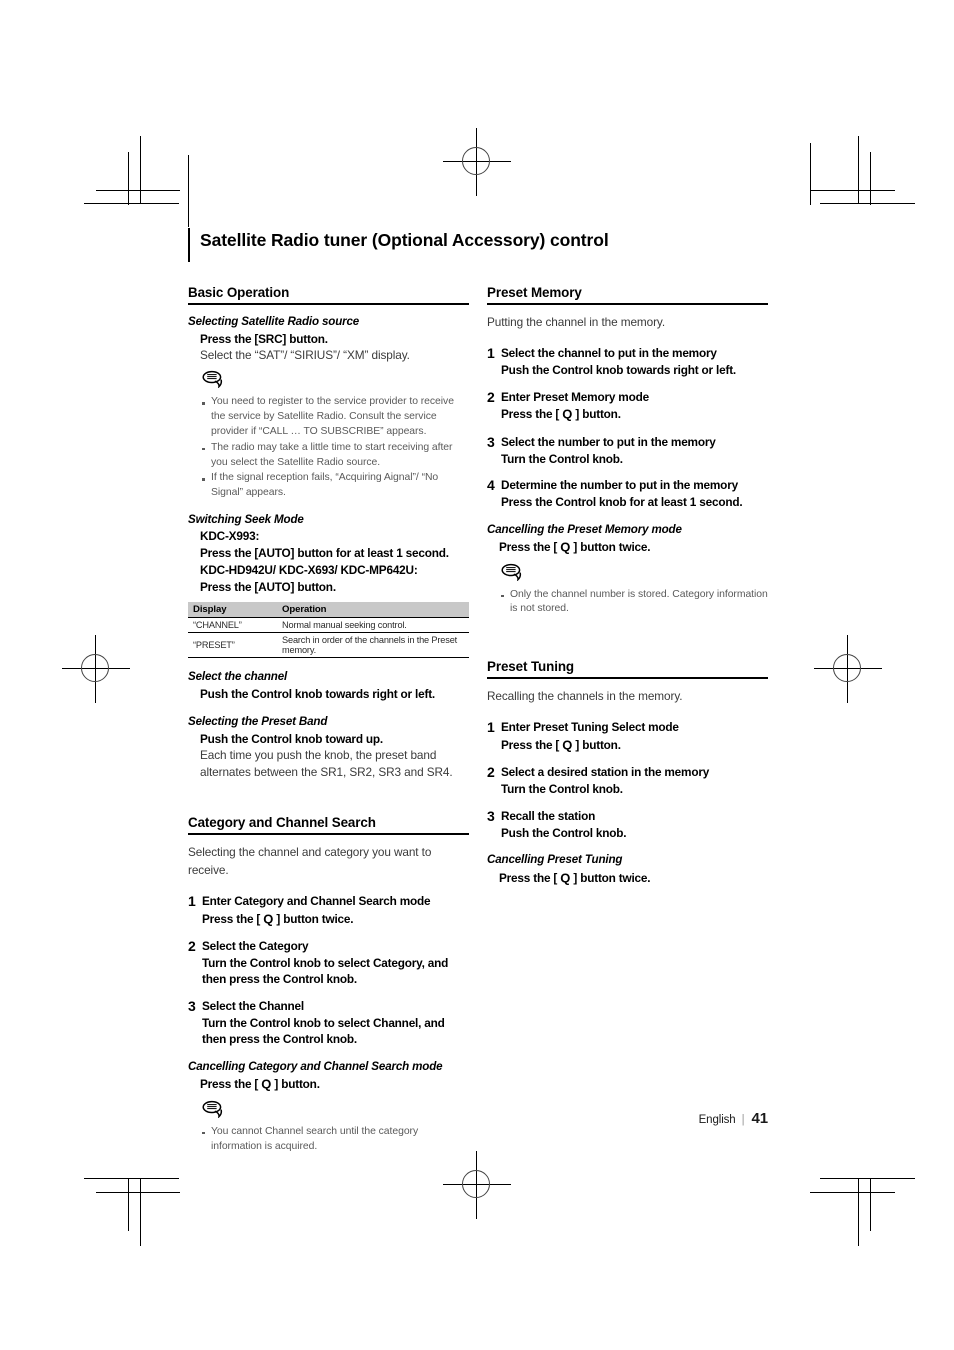  What do you see at coordinates (128, 1204) in the screenshot?
I see `crop-mark-bottom-left-inner-v` at bounding box center [128, 1204].